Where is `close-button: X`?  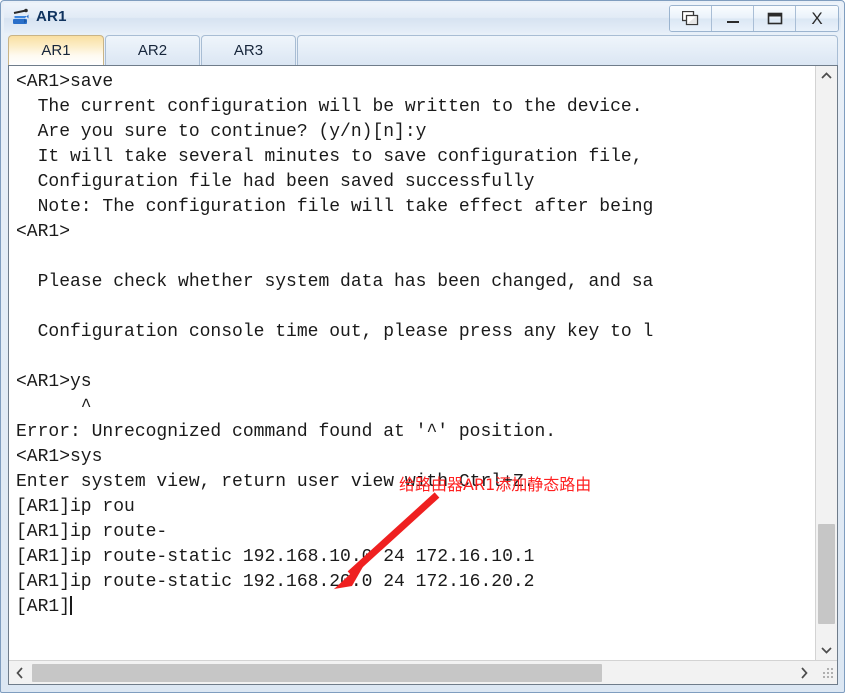
close-button: X is located at coordinates (817, 18).